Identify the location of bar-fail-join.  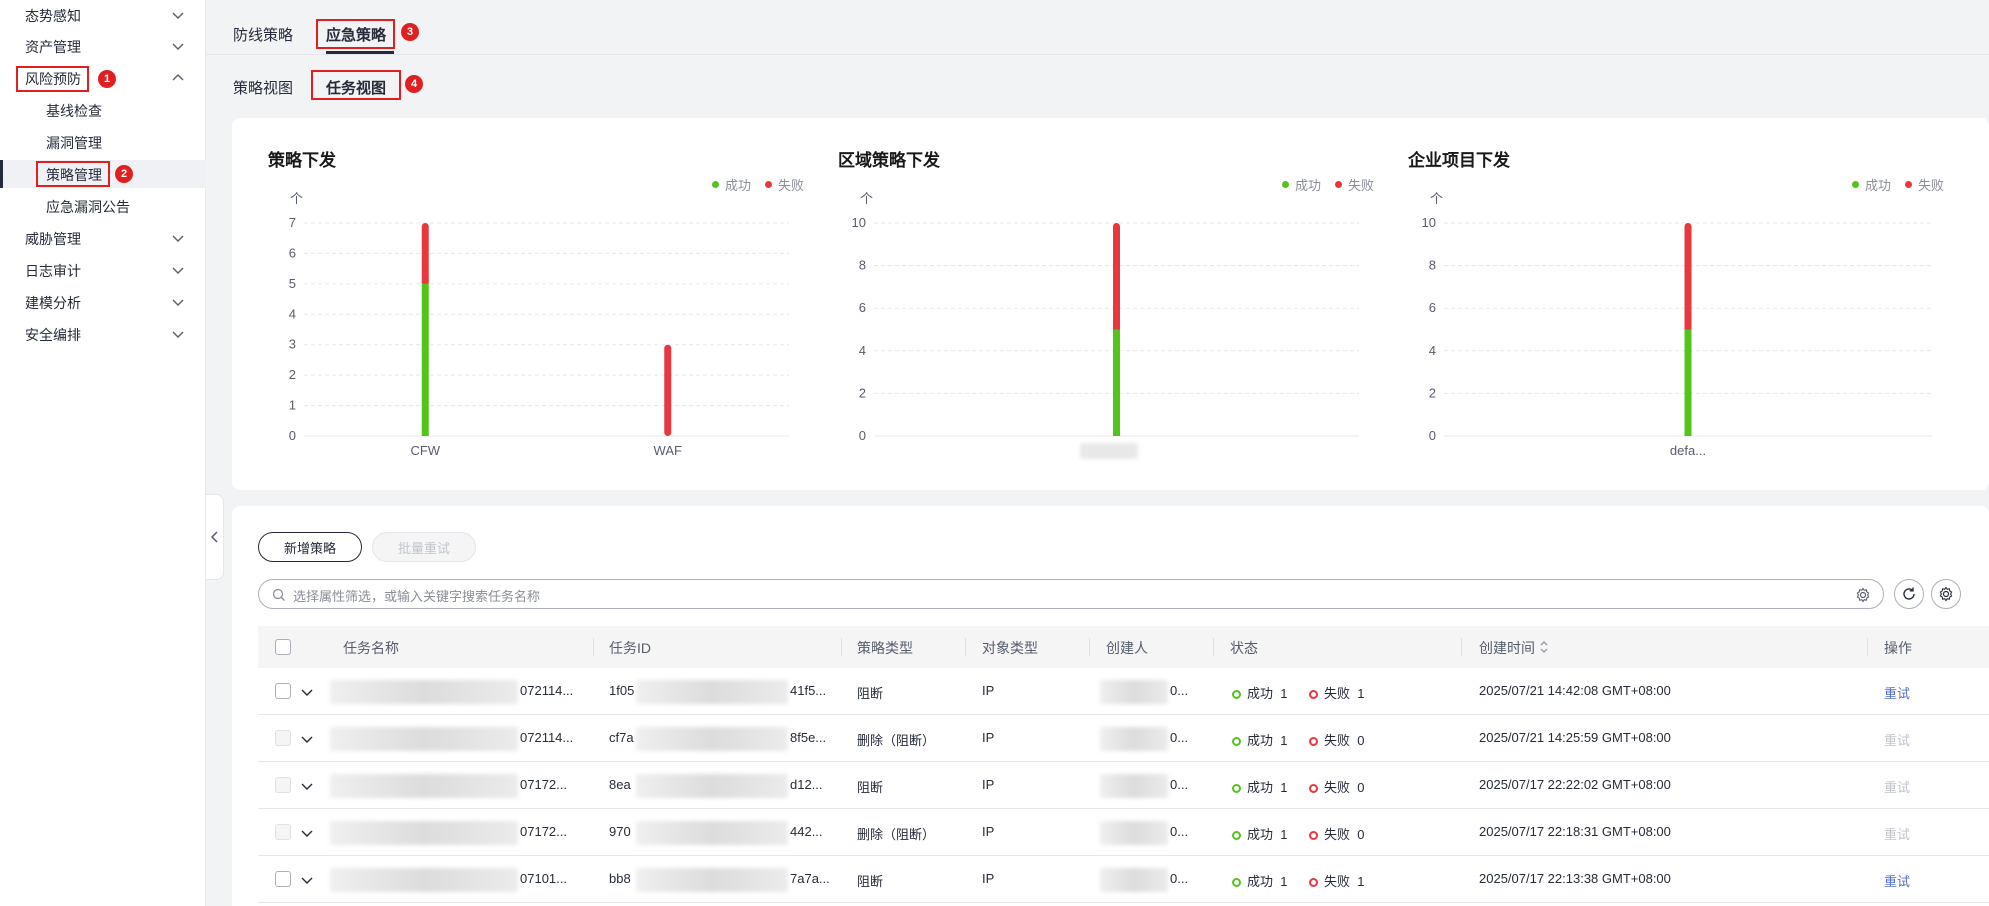
(1116, 327).